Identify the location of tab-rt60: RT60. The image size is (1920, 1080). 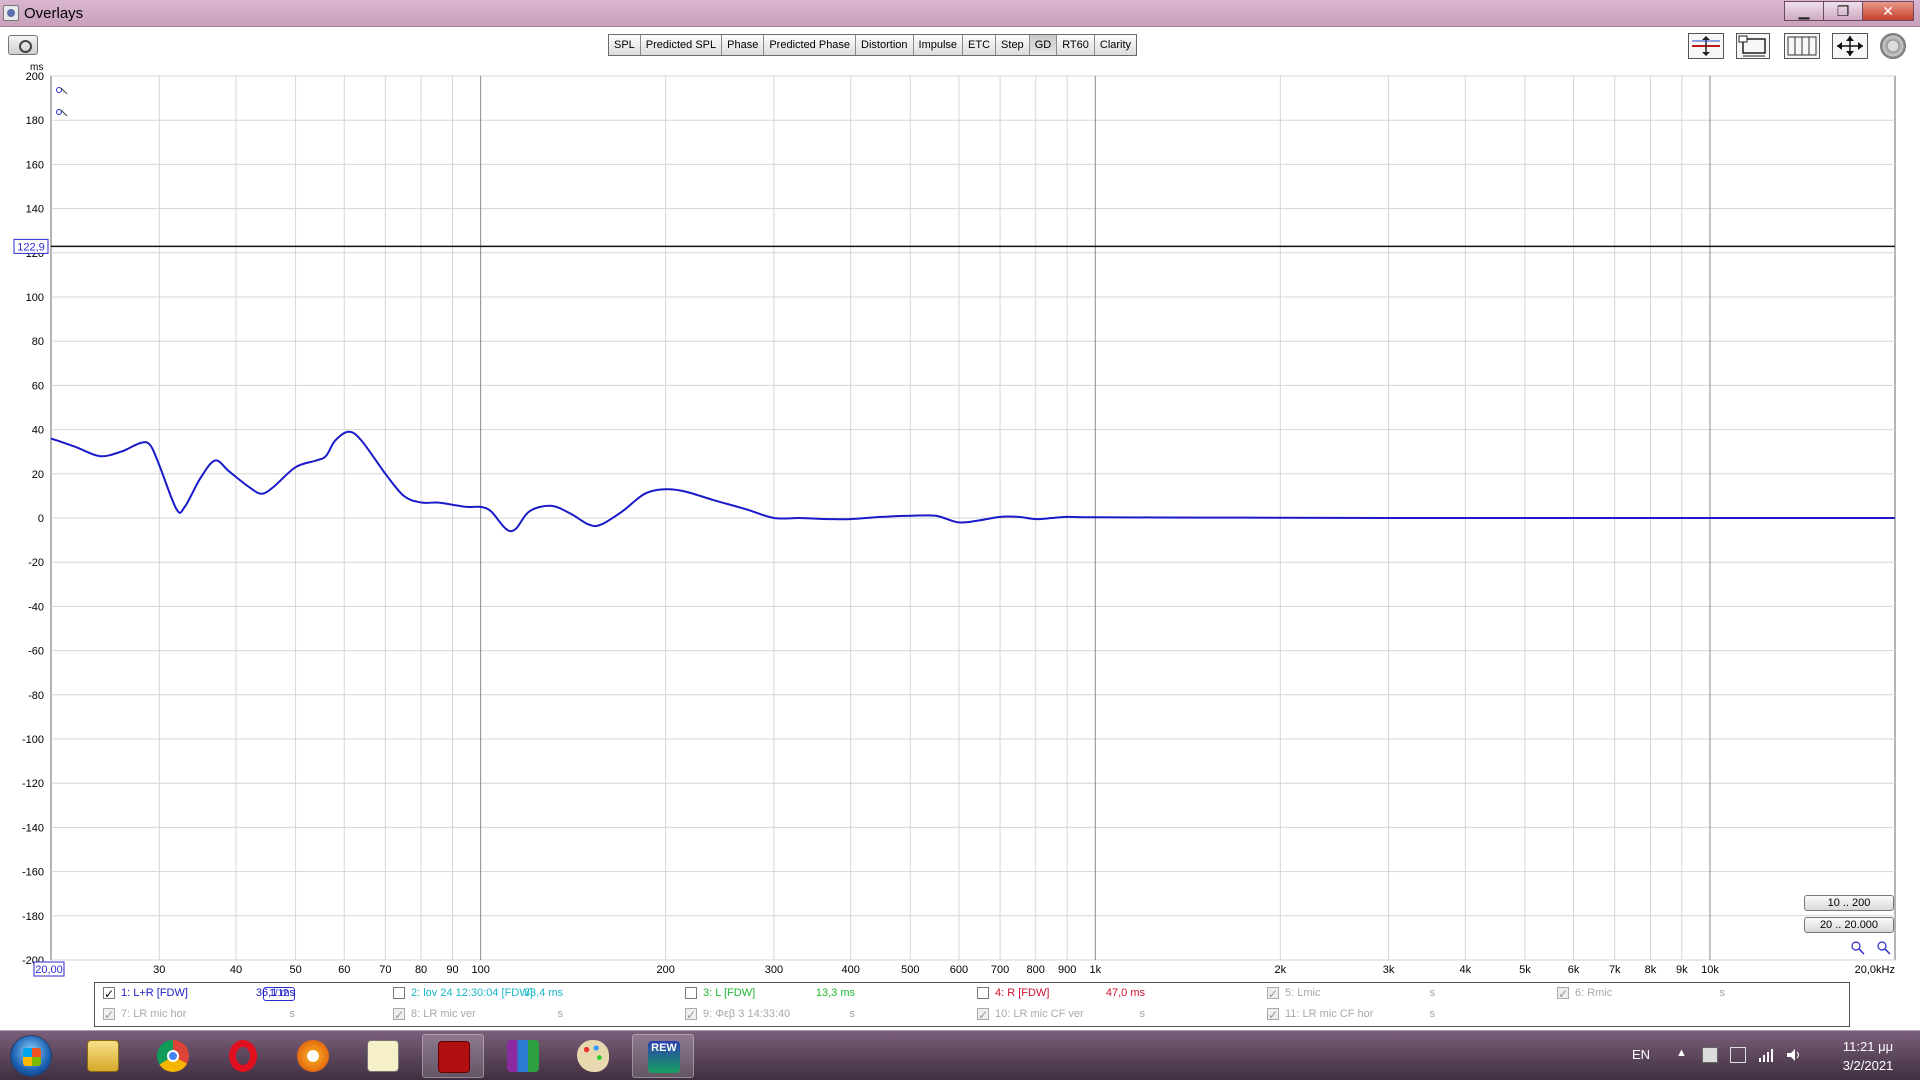
(1076, 45).